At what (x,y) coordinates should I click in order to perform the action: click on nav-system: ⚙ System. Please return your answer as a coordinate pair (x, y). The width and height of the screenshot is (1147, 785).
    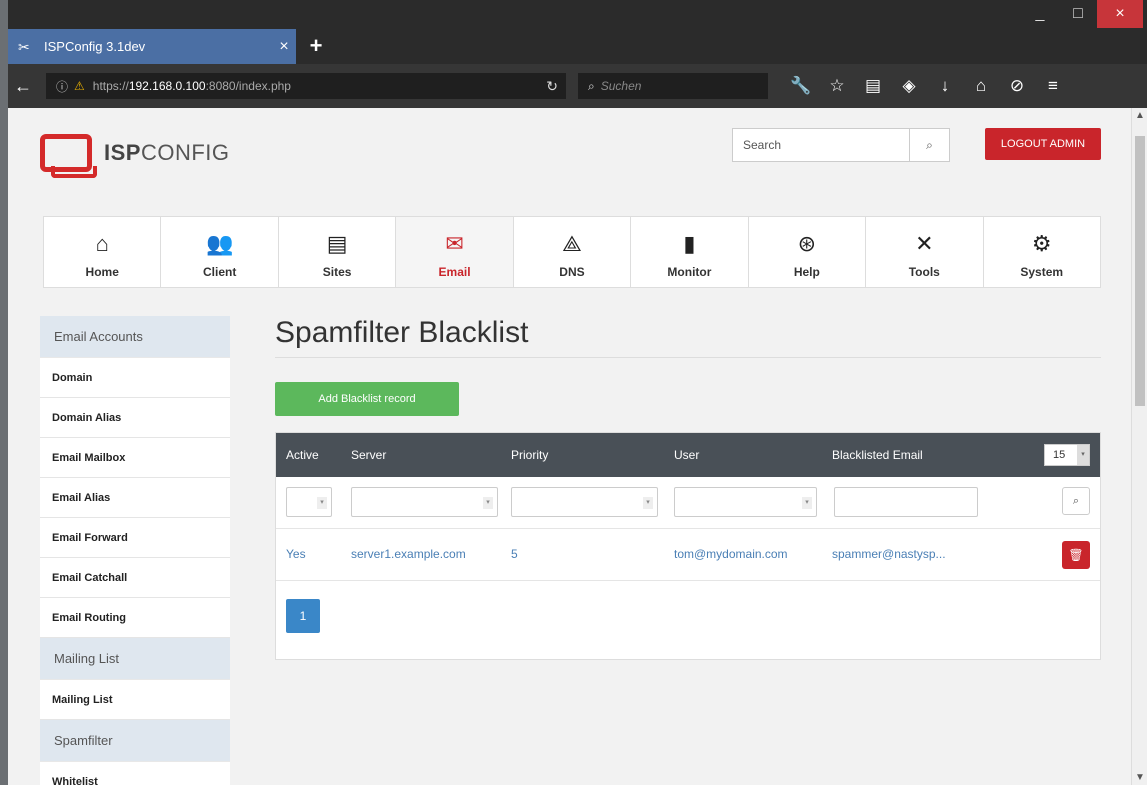
    Looking at the image, I should click on (1042, 252).